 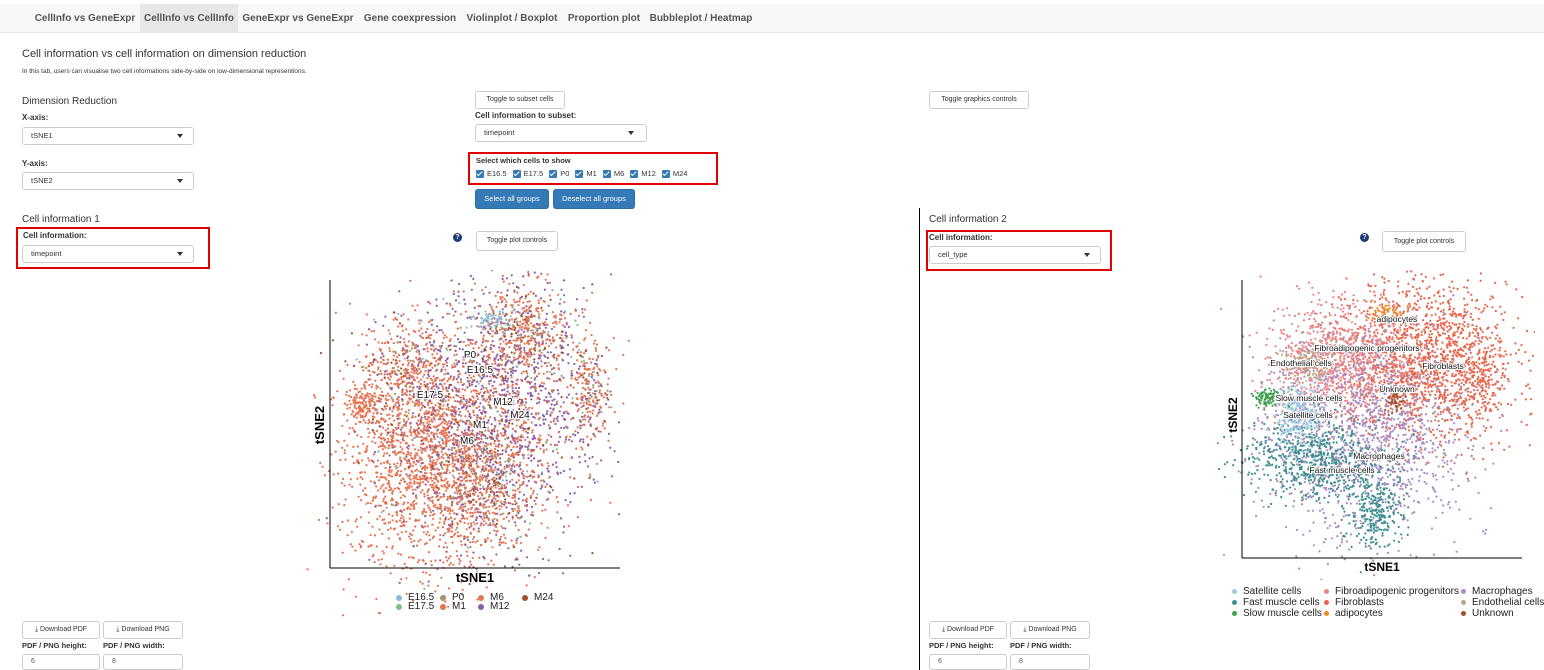 I want to click on checkbox-m1: M1, so click(x=586, y=173).